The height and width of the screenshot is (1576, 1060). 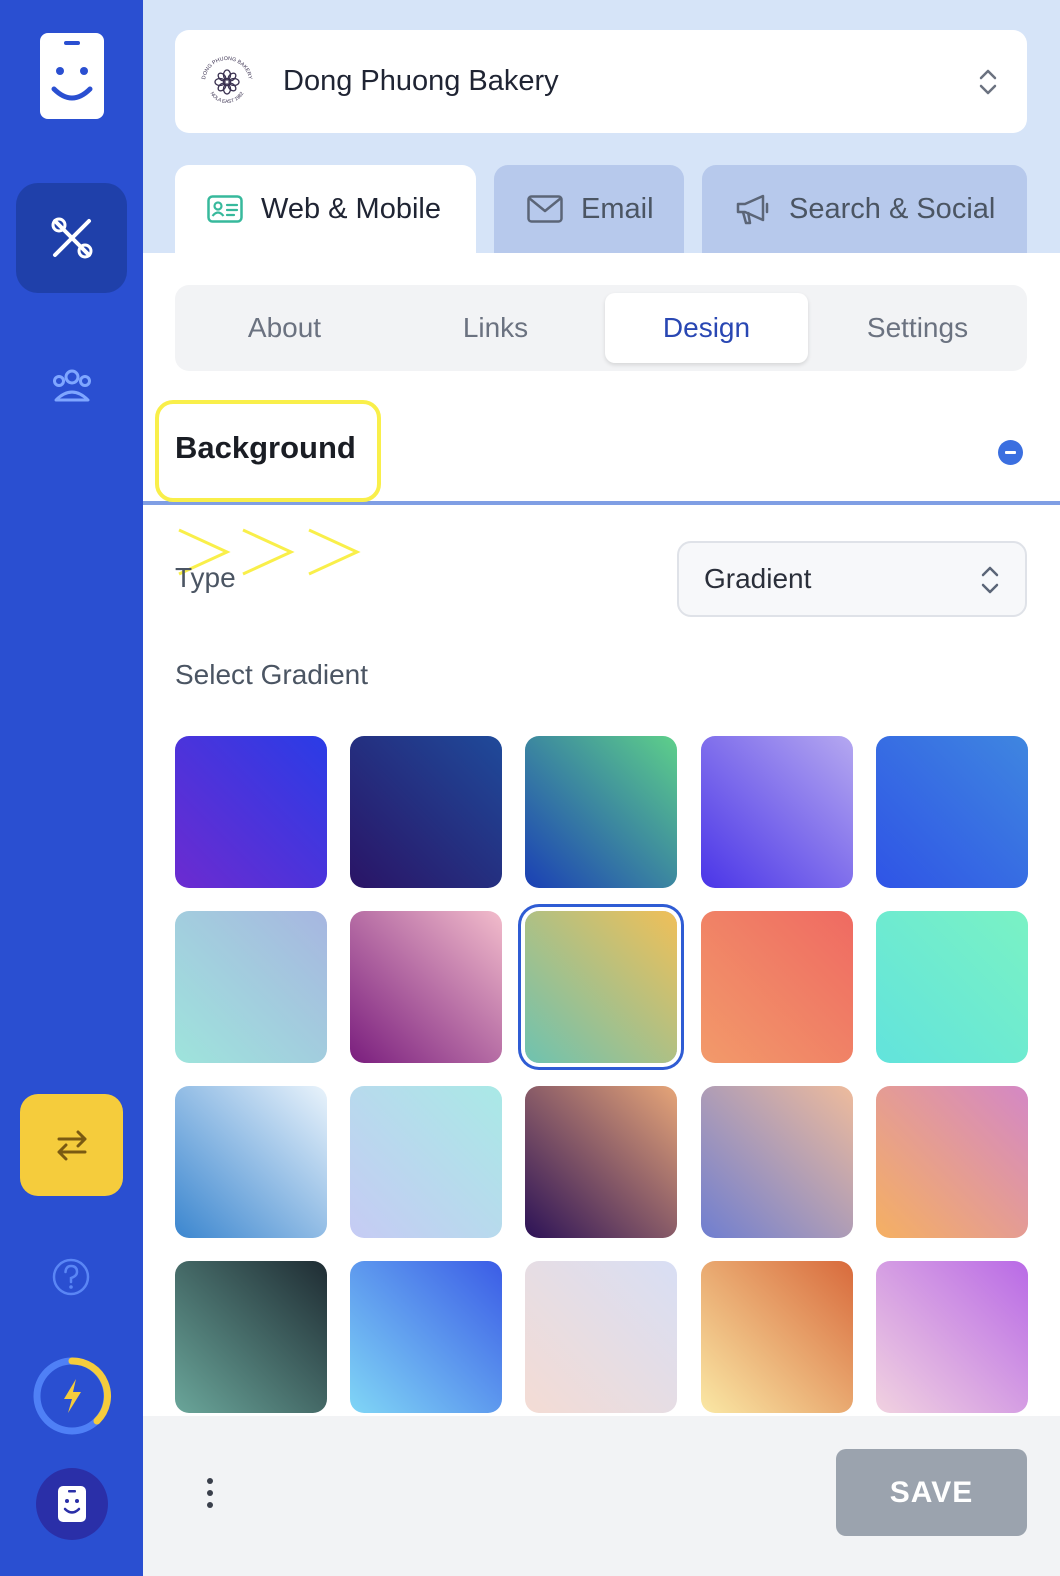 I want to click on app-logo, so click(x=72, y=76).